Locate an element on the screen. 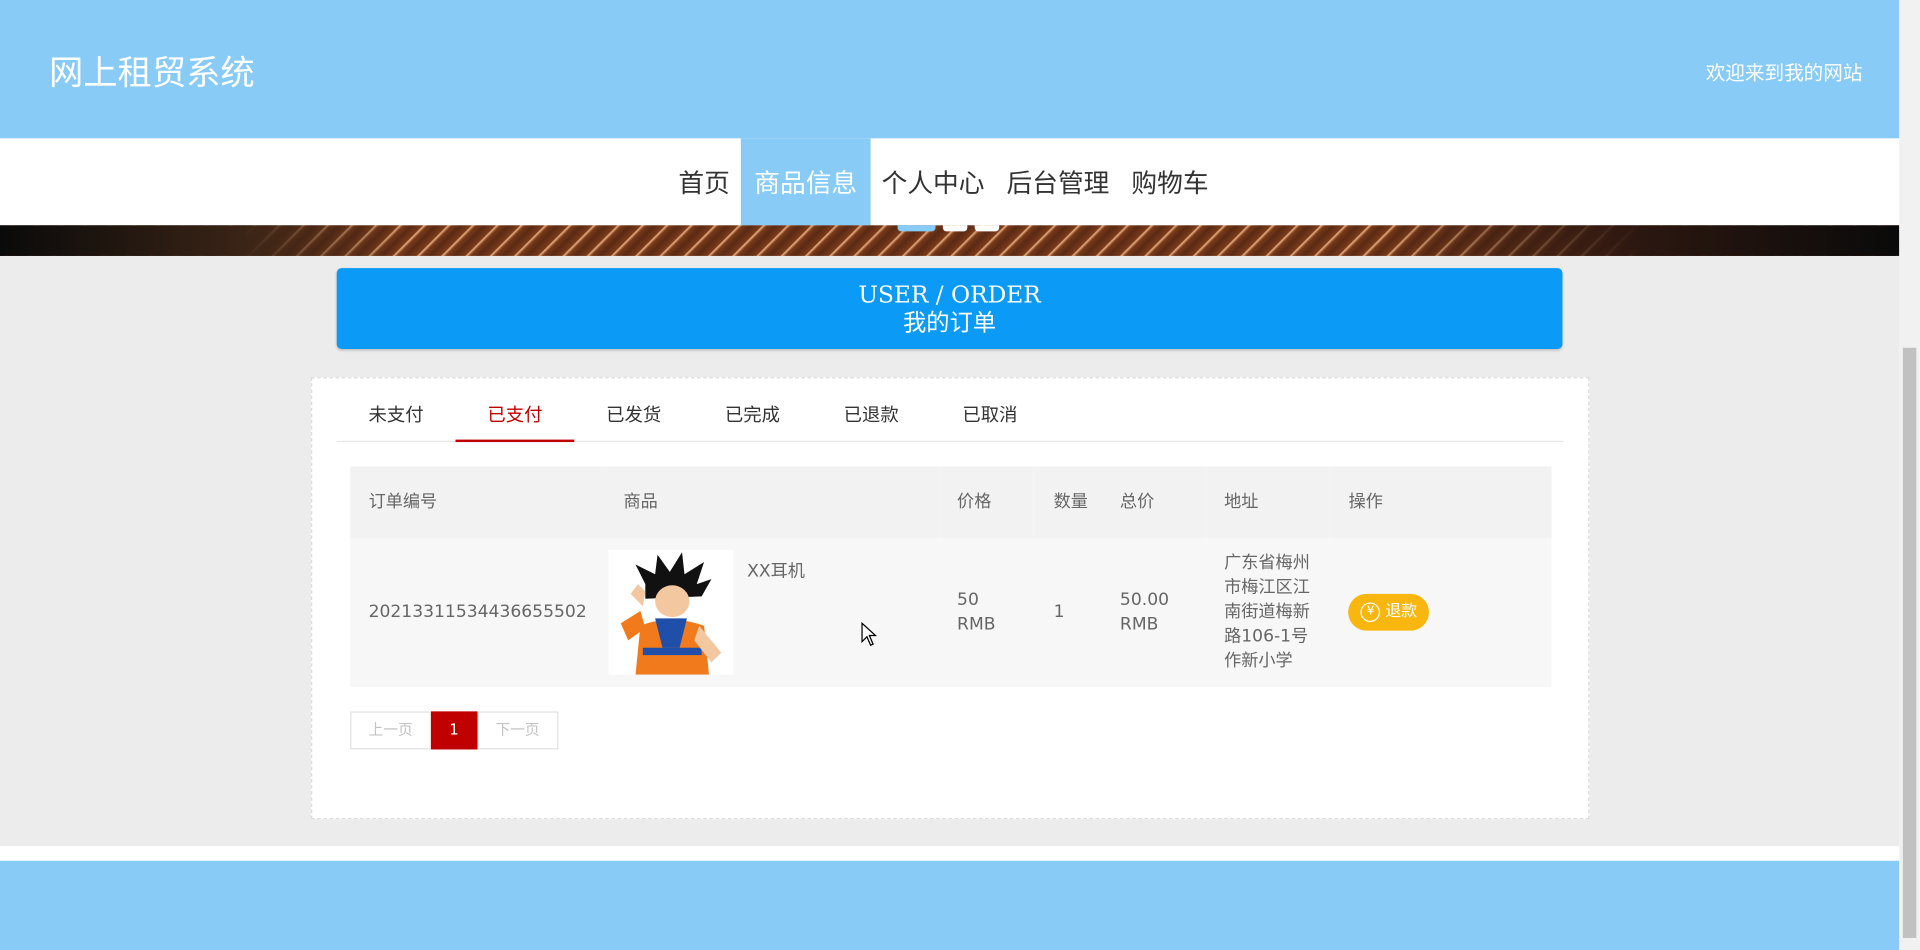 The height and width of the screenshot is (950, 1920). goods-name: XX耳机 is located at coordinates (776, 572).